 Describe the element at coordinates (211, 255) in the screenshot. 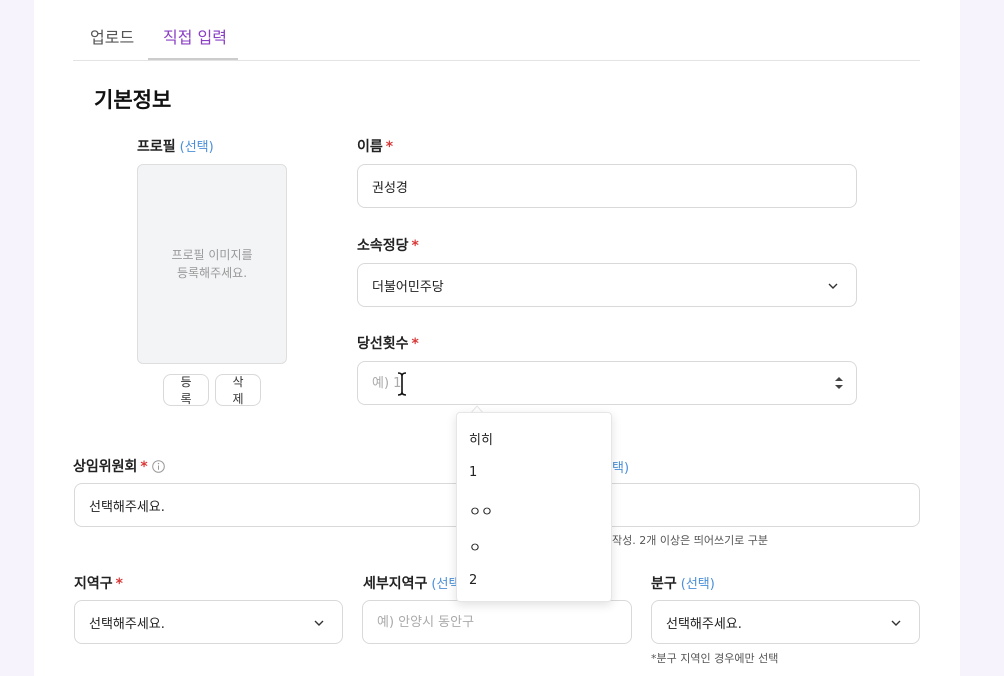

I see `profile-placeholder-line1: 프로필 이미지를` at that location.